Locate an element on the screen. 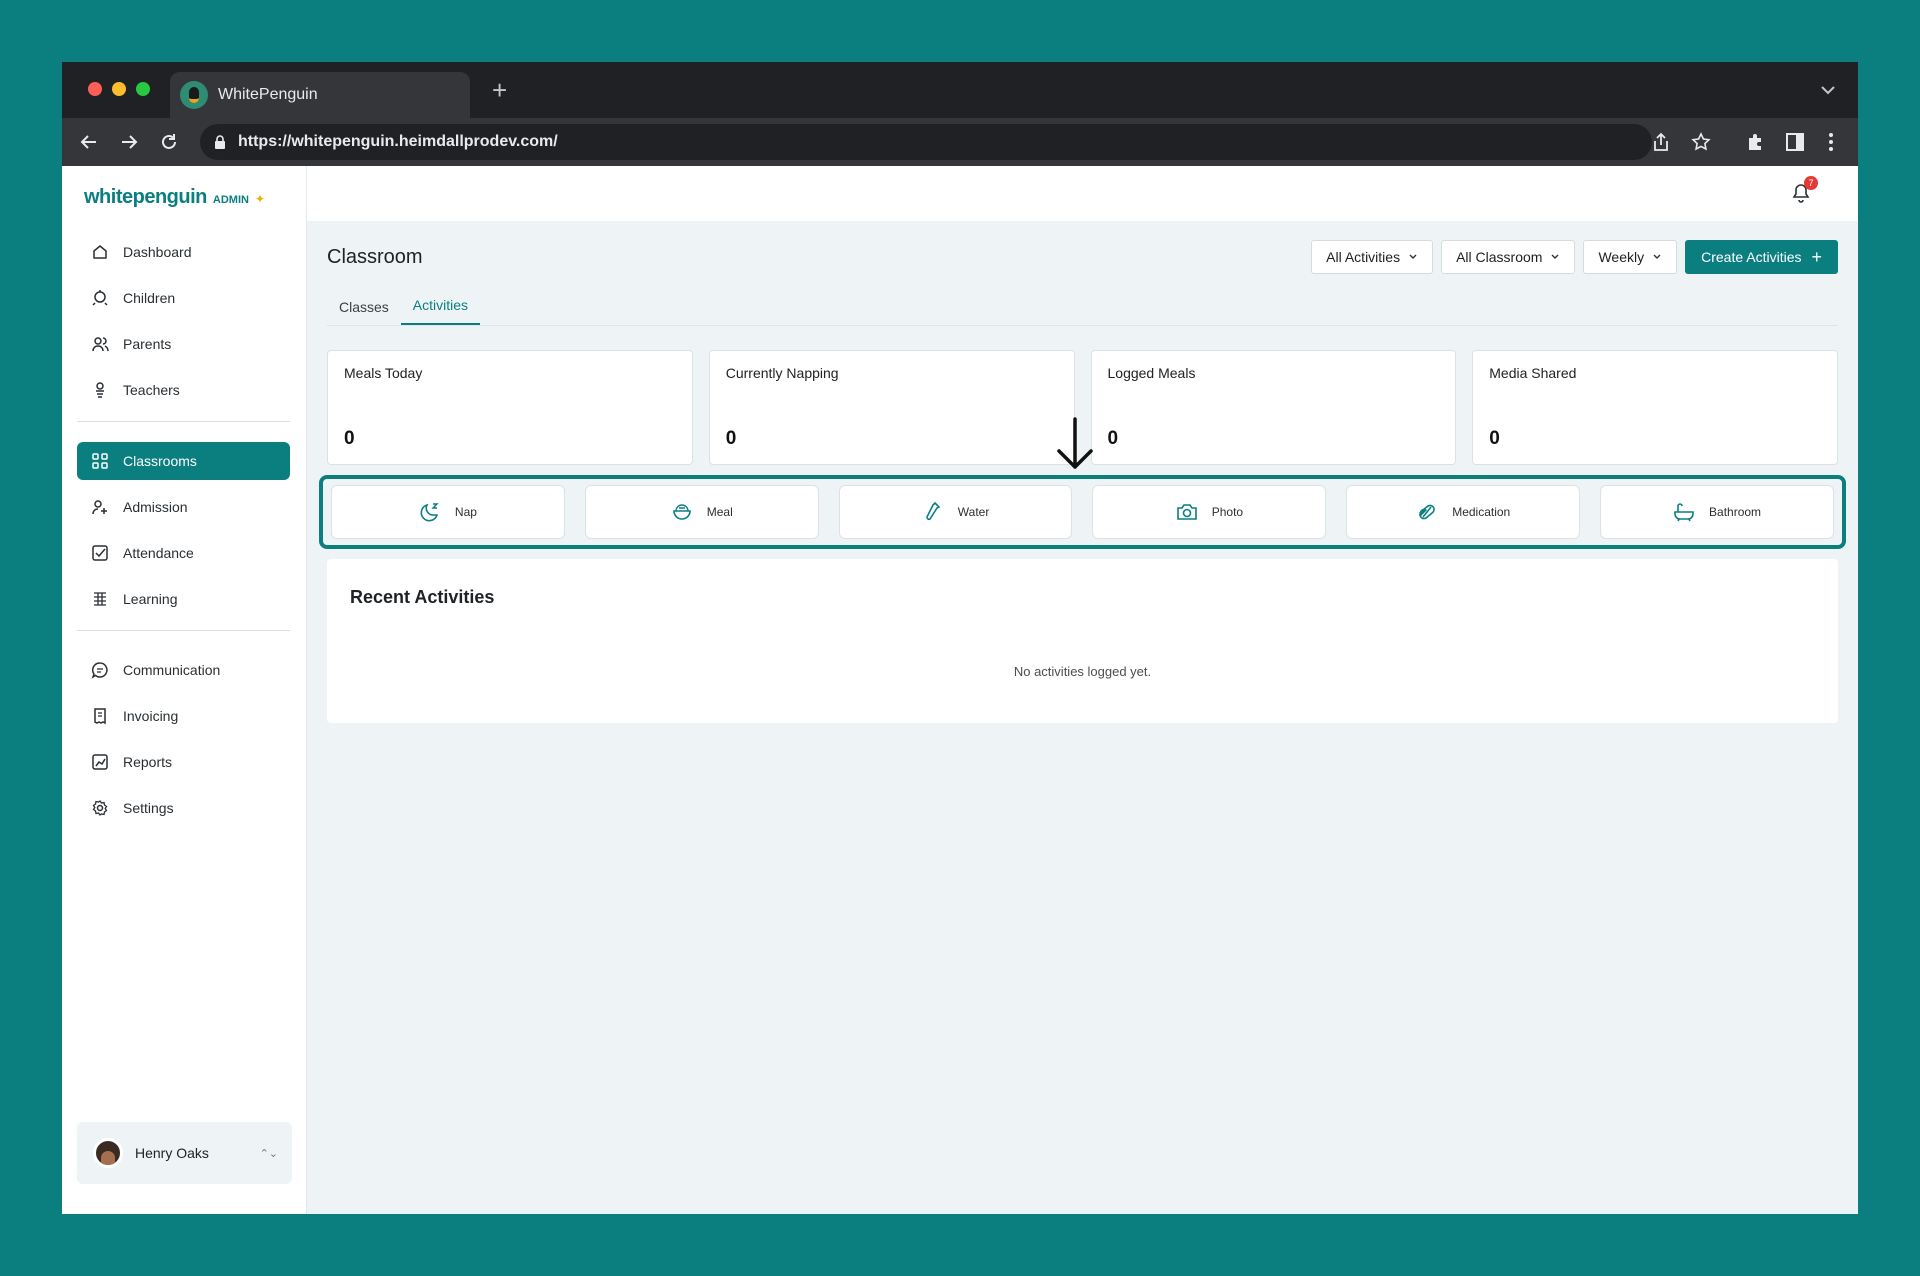 The width and height of the screenshot is (1920, 1276). teacher-icon is located at coordinates (100, 390).